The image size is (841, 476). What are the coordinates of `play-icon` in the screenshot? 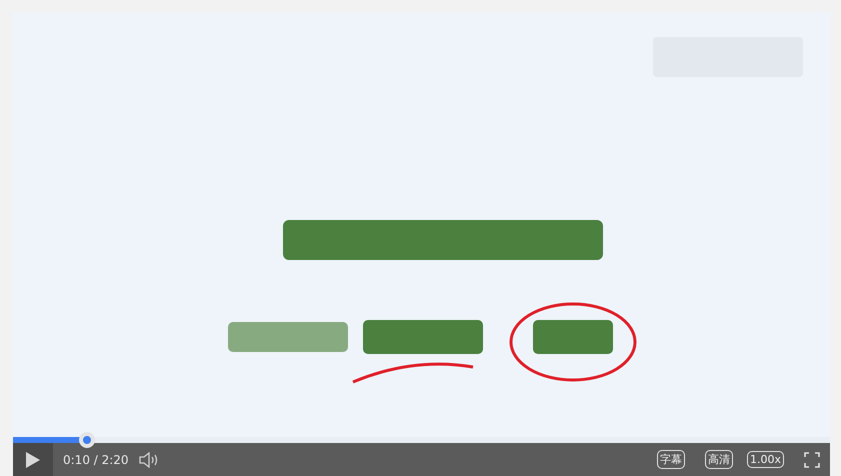 It's located at (33, 460).